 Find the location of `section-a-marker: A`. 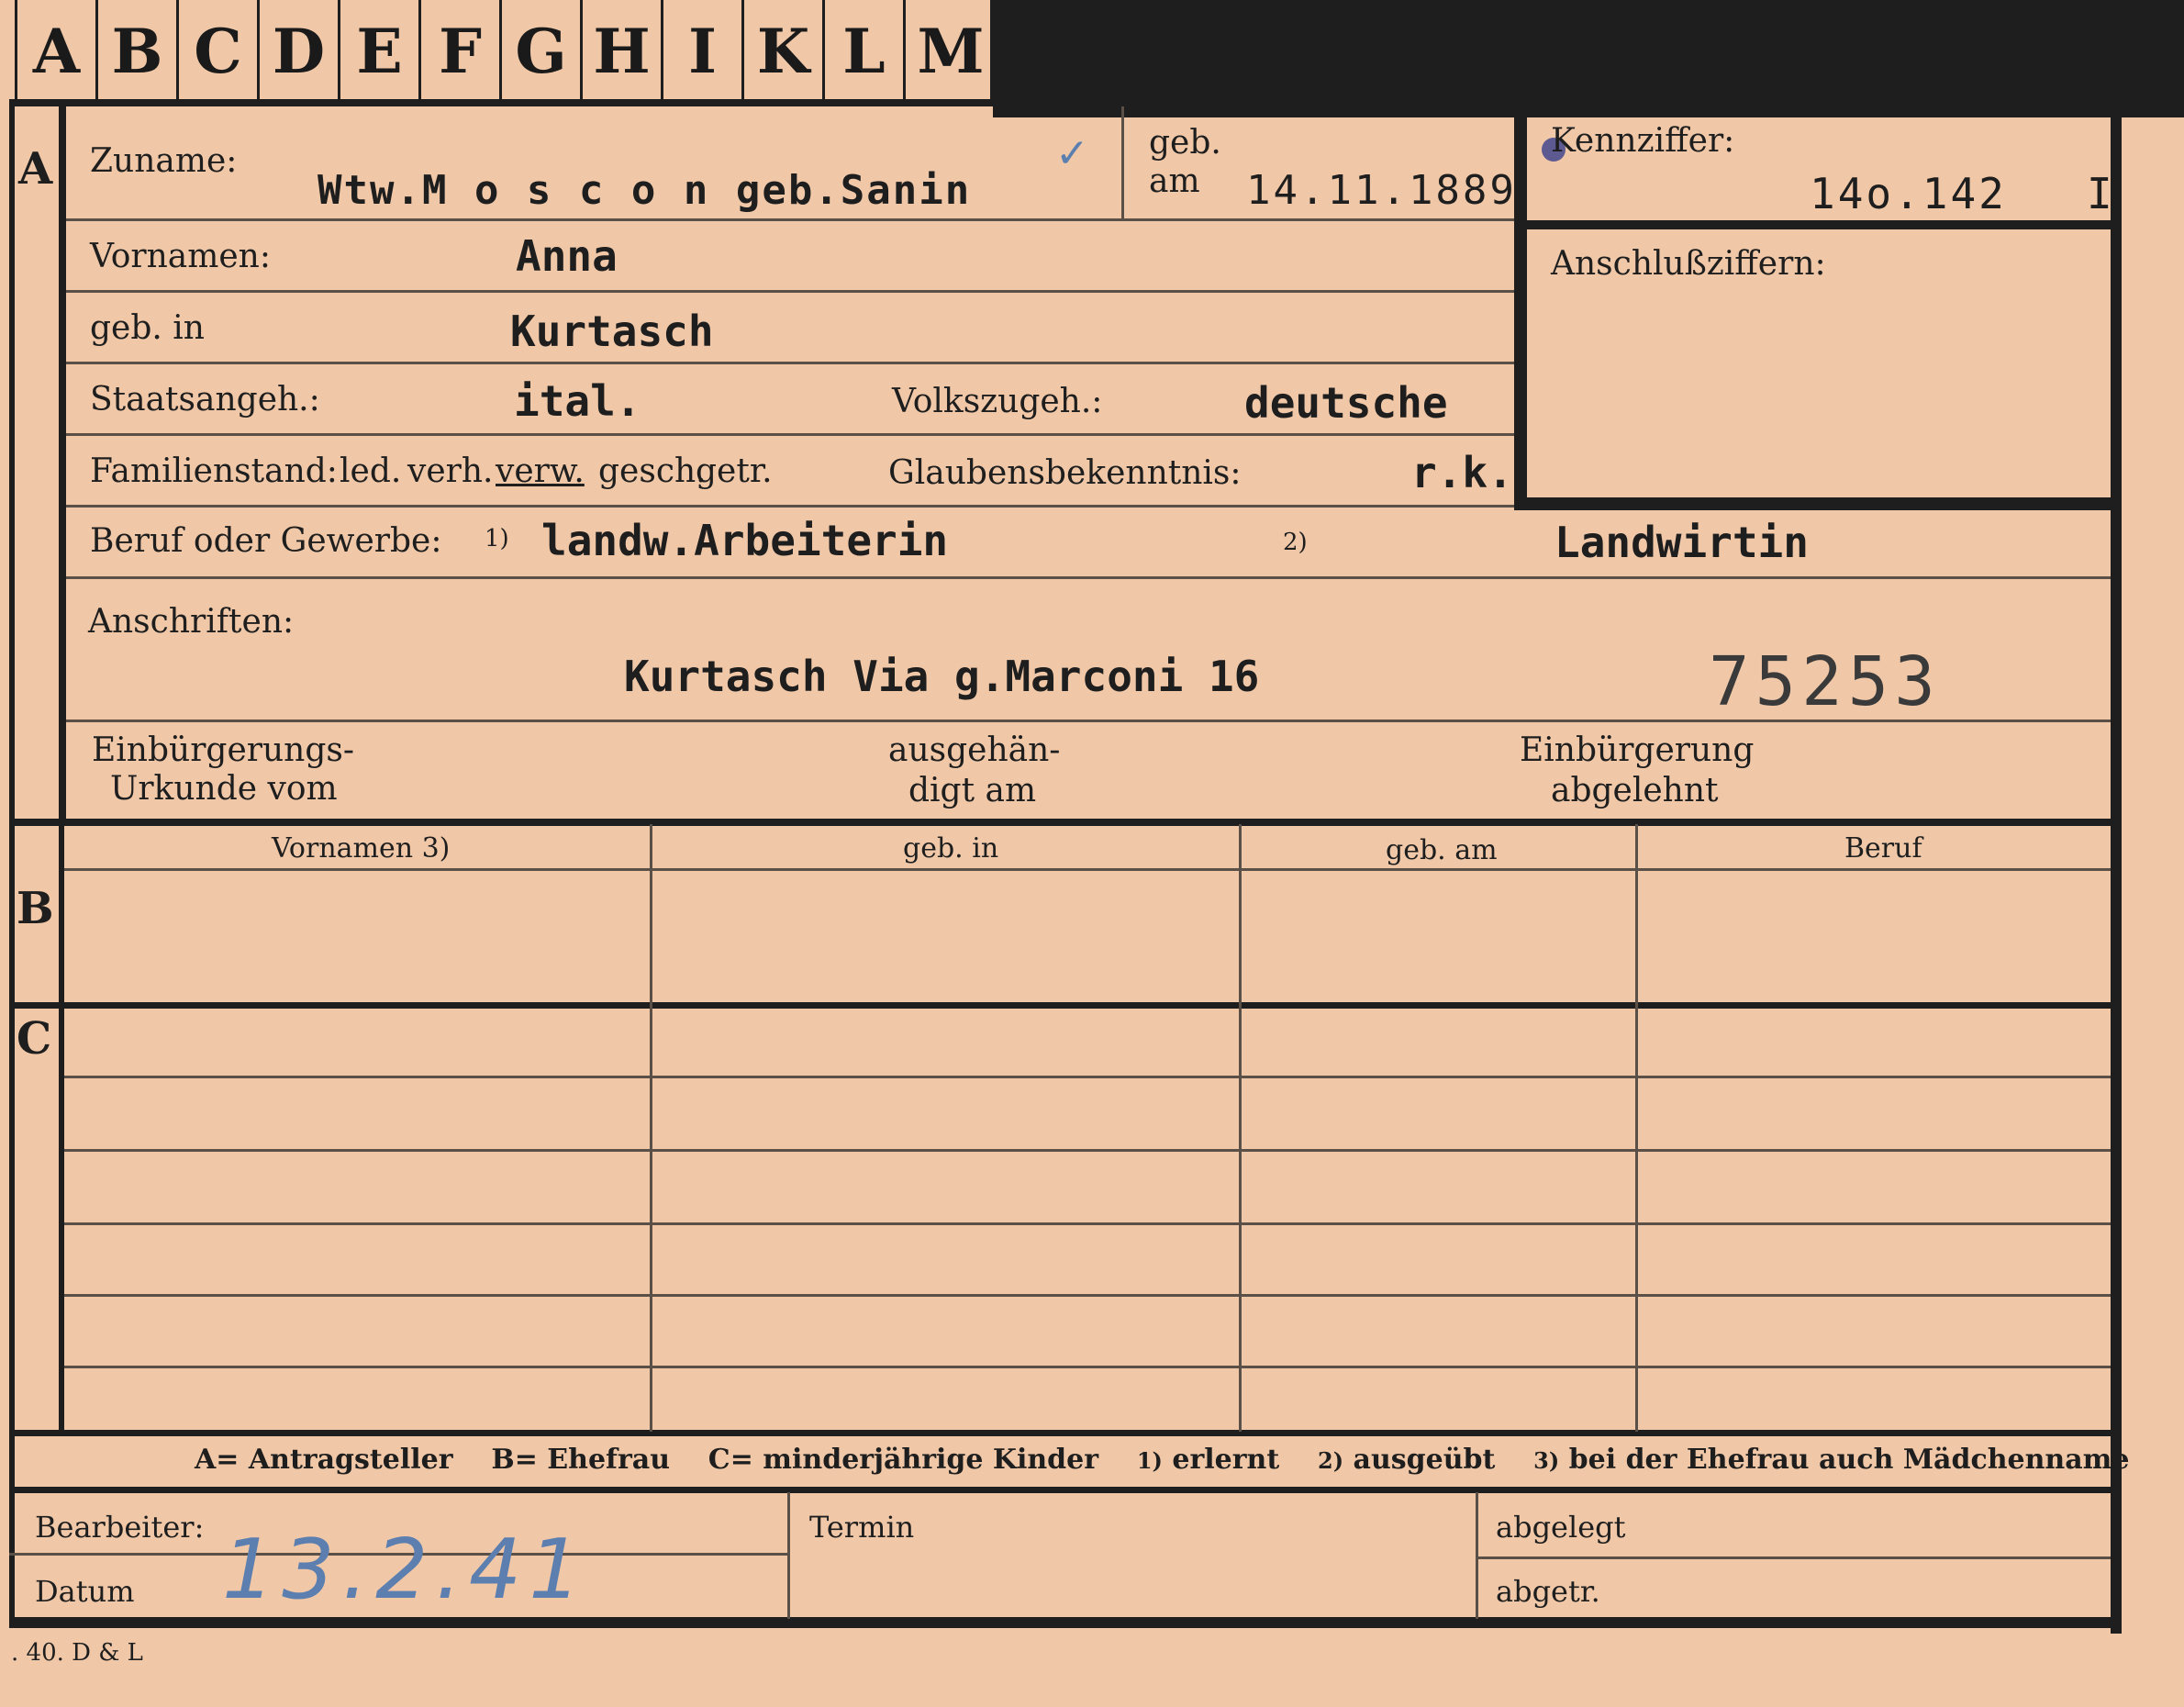

section-a-marker: A is located at coordinates (35, 169).